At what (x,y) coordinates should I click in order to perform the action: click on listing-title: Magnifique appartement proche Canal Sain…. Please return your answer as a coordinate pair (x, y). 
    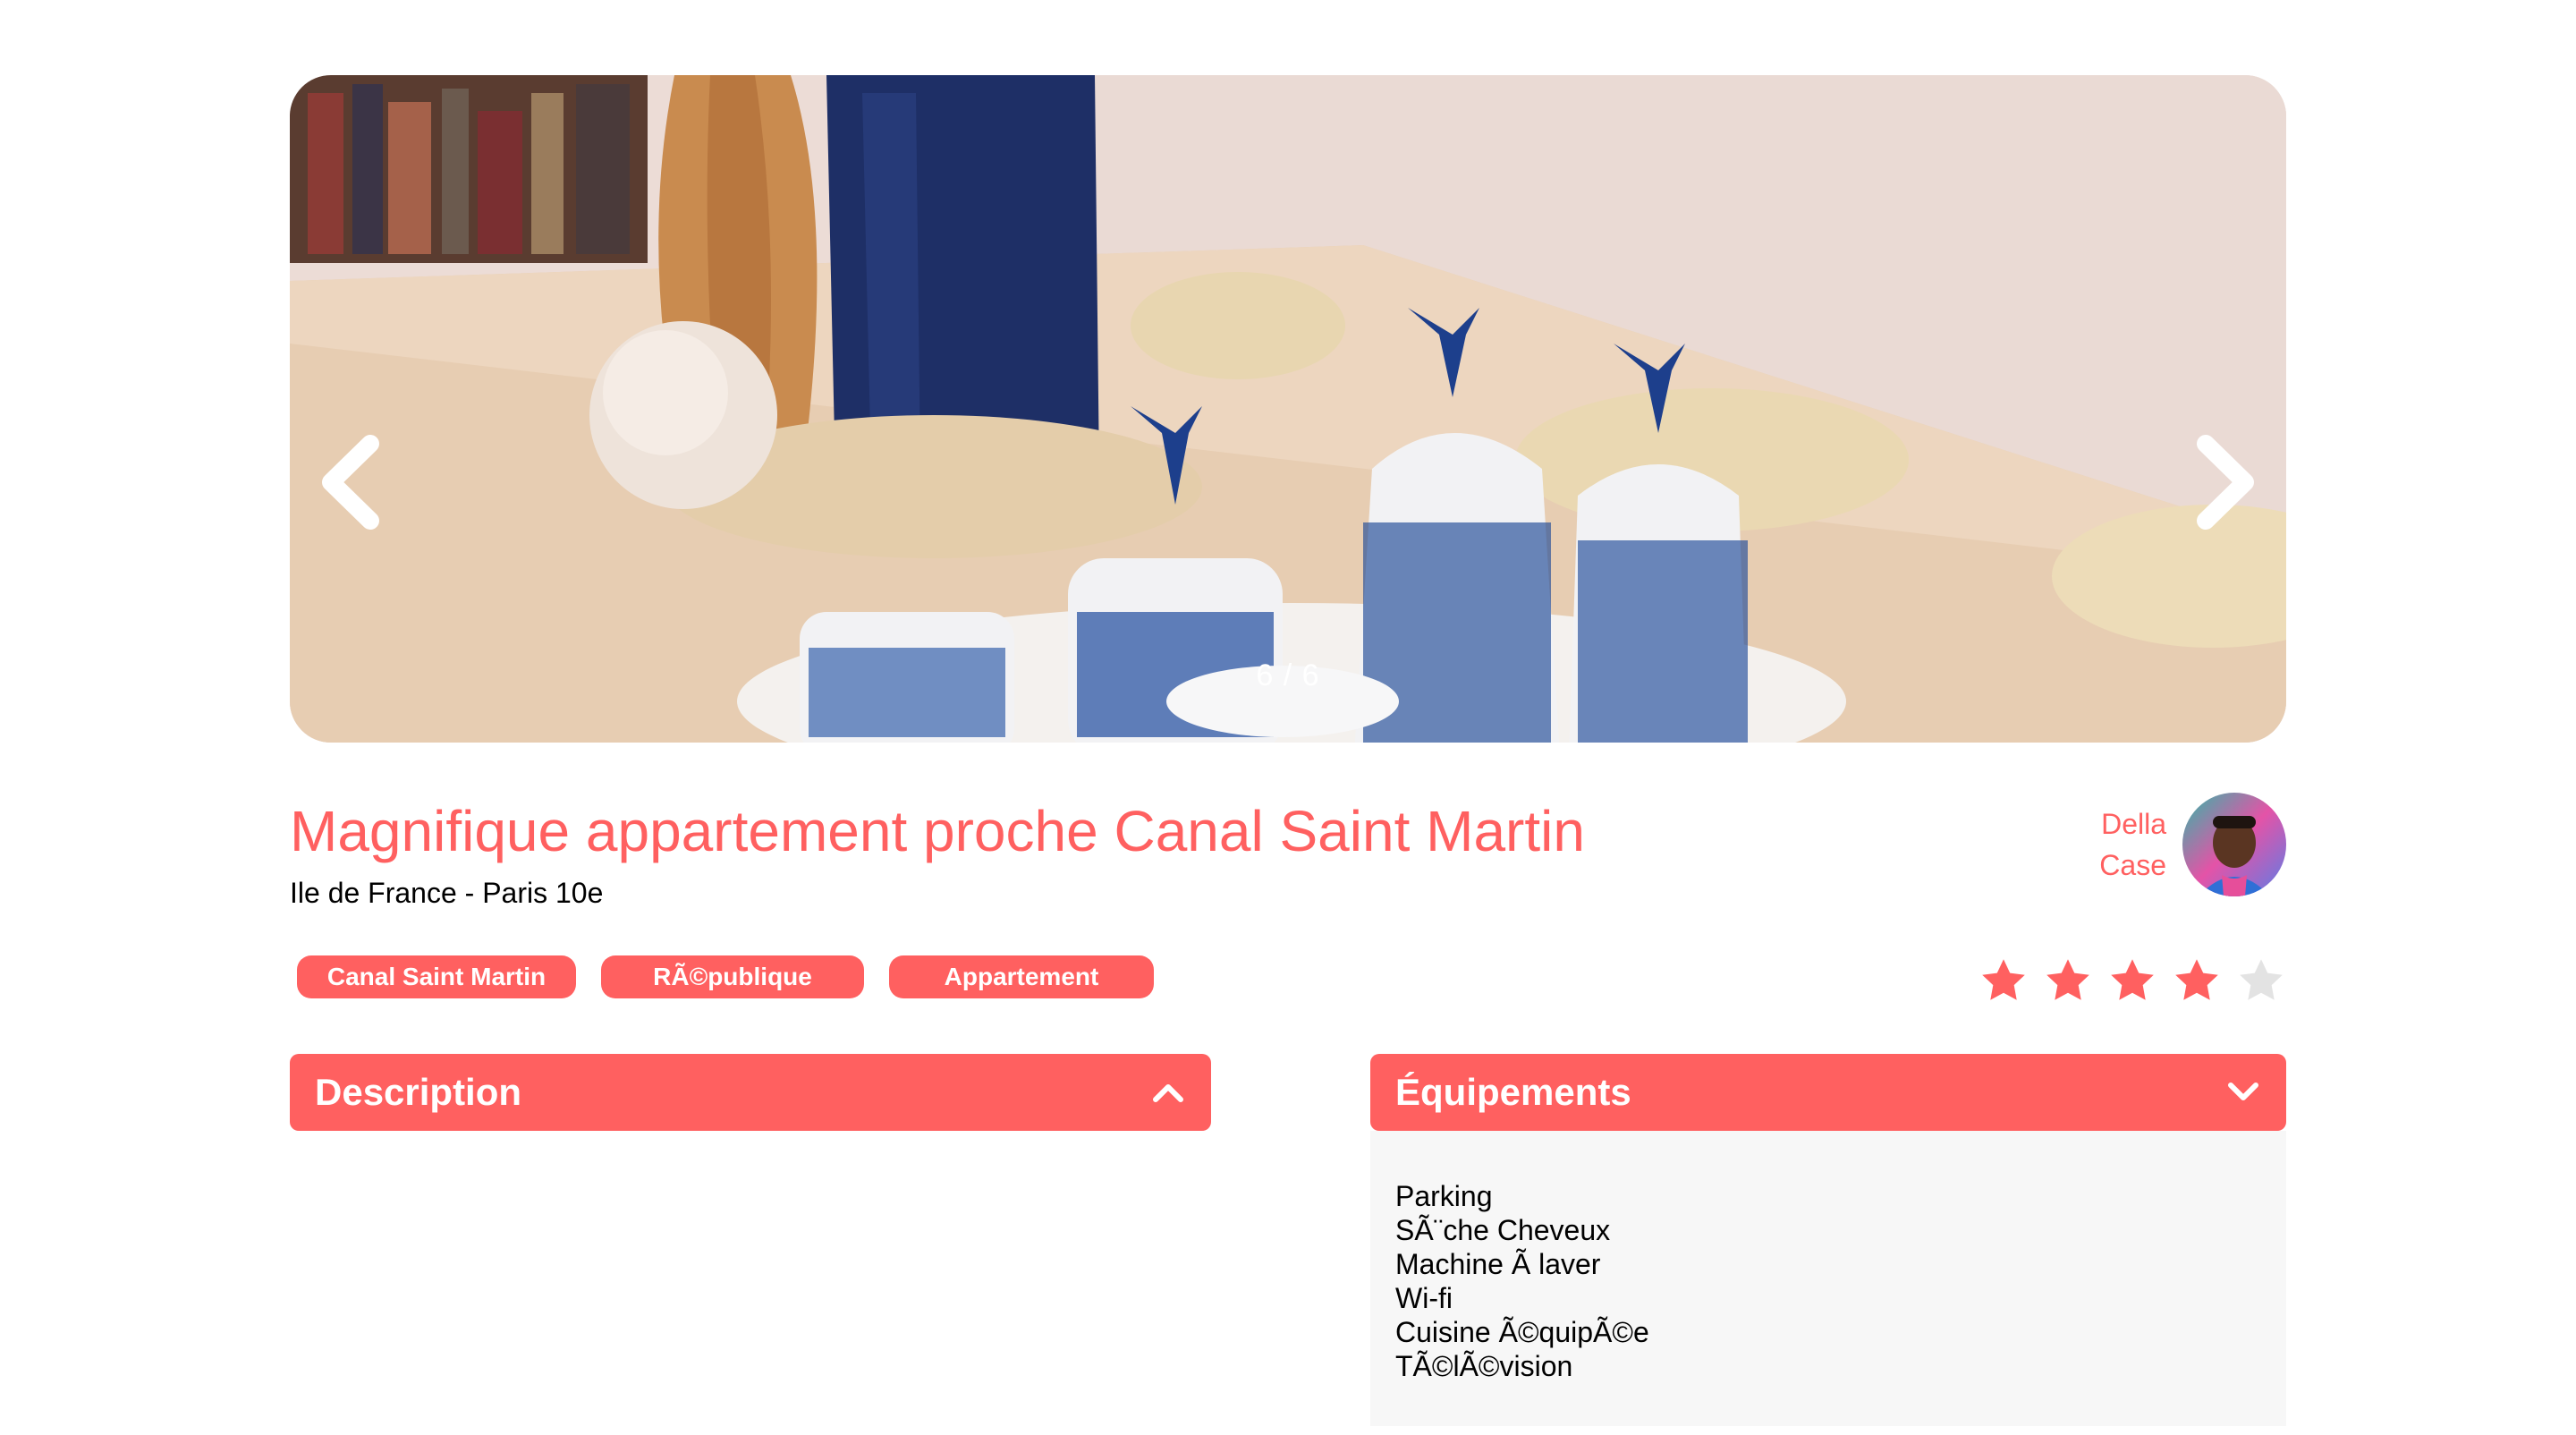
    Looking at the image, I should click on (937, 831).